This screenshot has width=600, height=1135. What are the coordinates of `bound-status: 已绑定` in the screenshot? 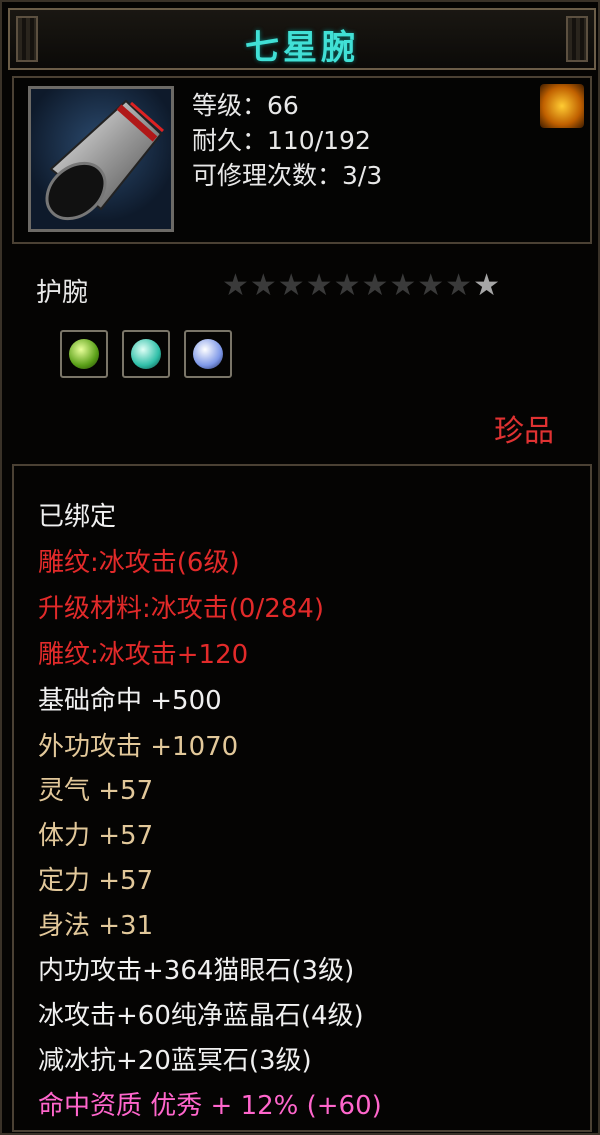 It's located at (77, 517).